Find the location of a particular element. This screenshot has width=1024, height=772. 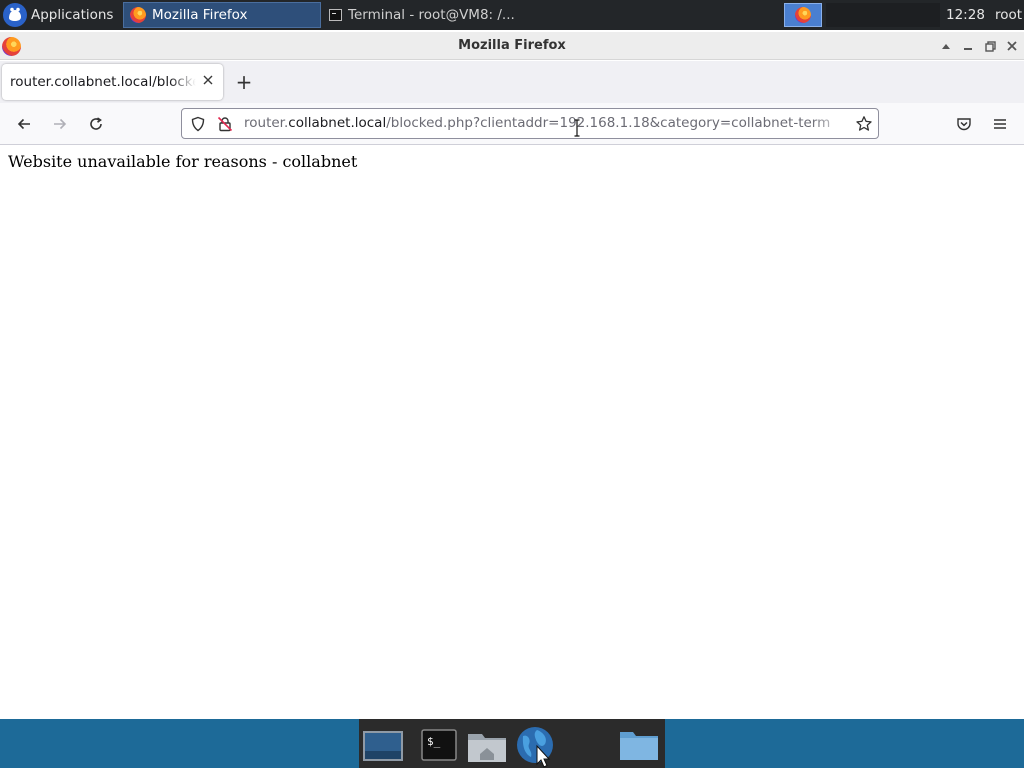

url-host: collabnet.local is located at coordinates (337, 123).